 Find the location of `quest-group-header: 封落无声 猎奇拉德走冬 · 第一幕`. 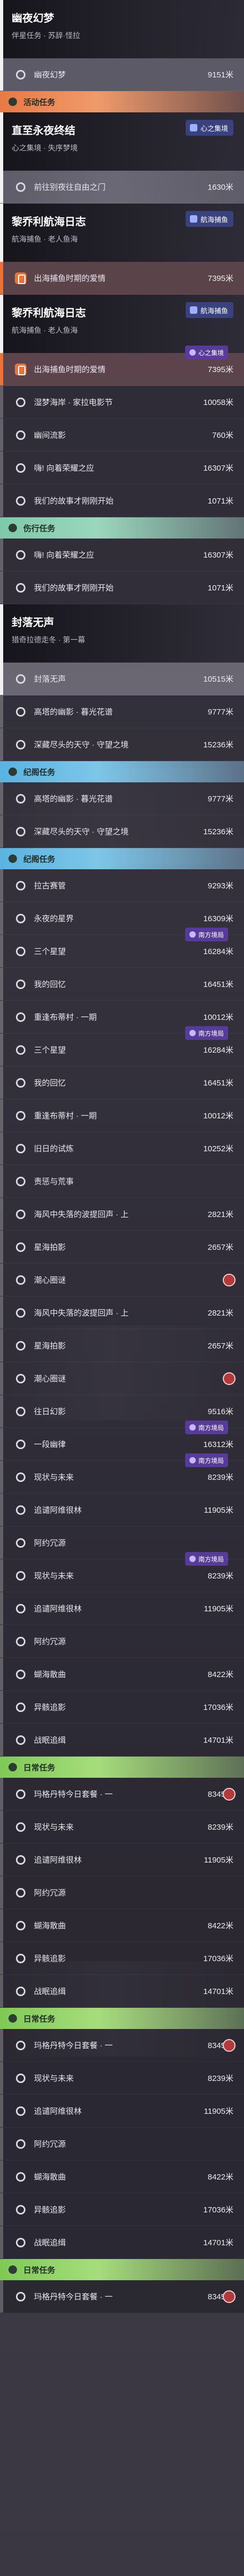

quest-group-header: 封落无声 猎奇拉德走冬 · 第一幕 is located at coordinates (122, 633).